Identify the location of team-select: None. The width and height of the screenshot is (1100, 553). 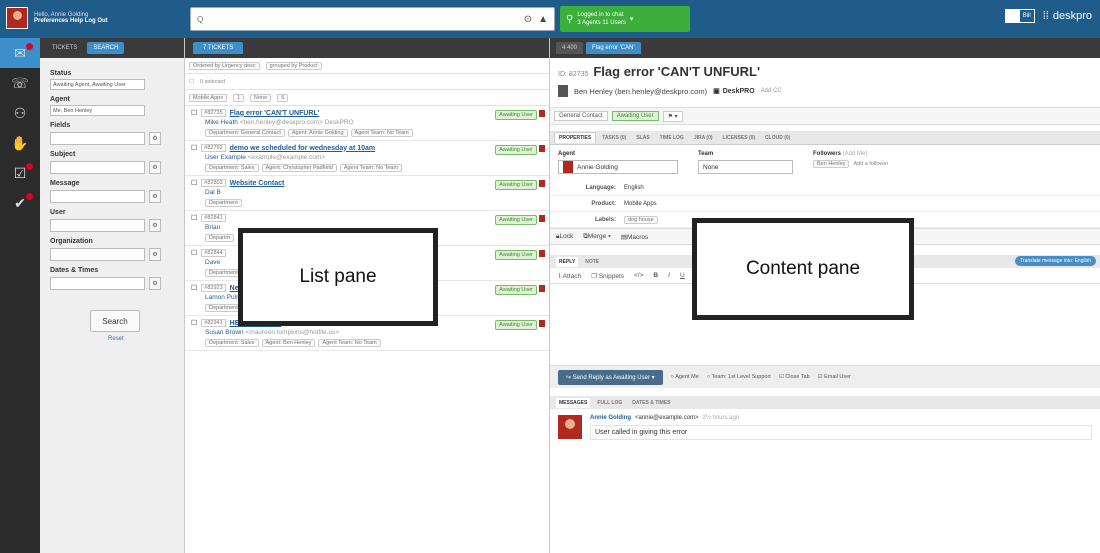
(745, 167).